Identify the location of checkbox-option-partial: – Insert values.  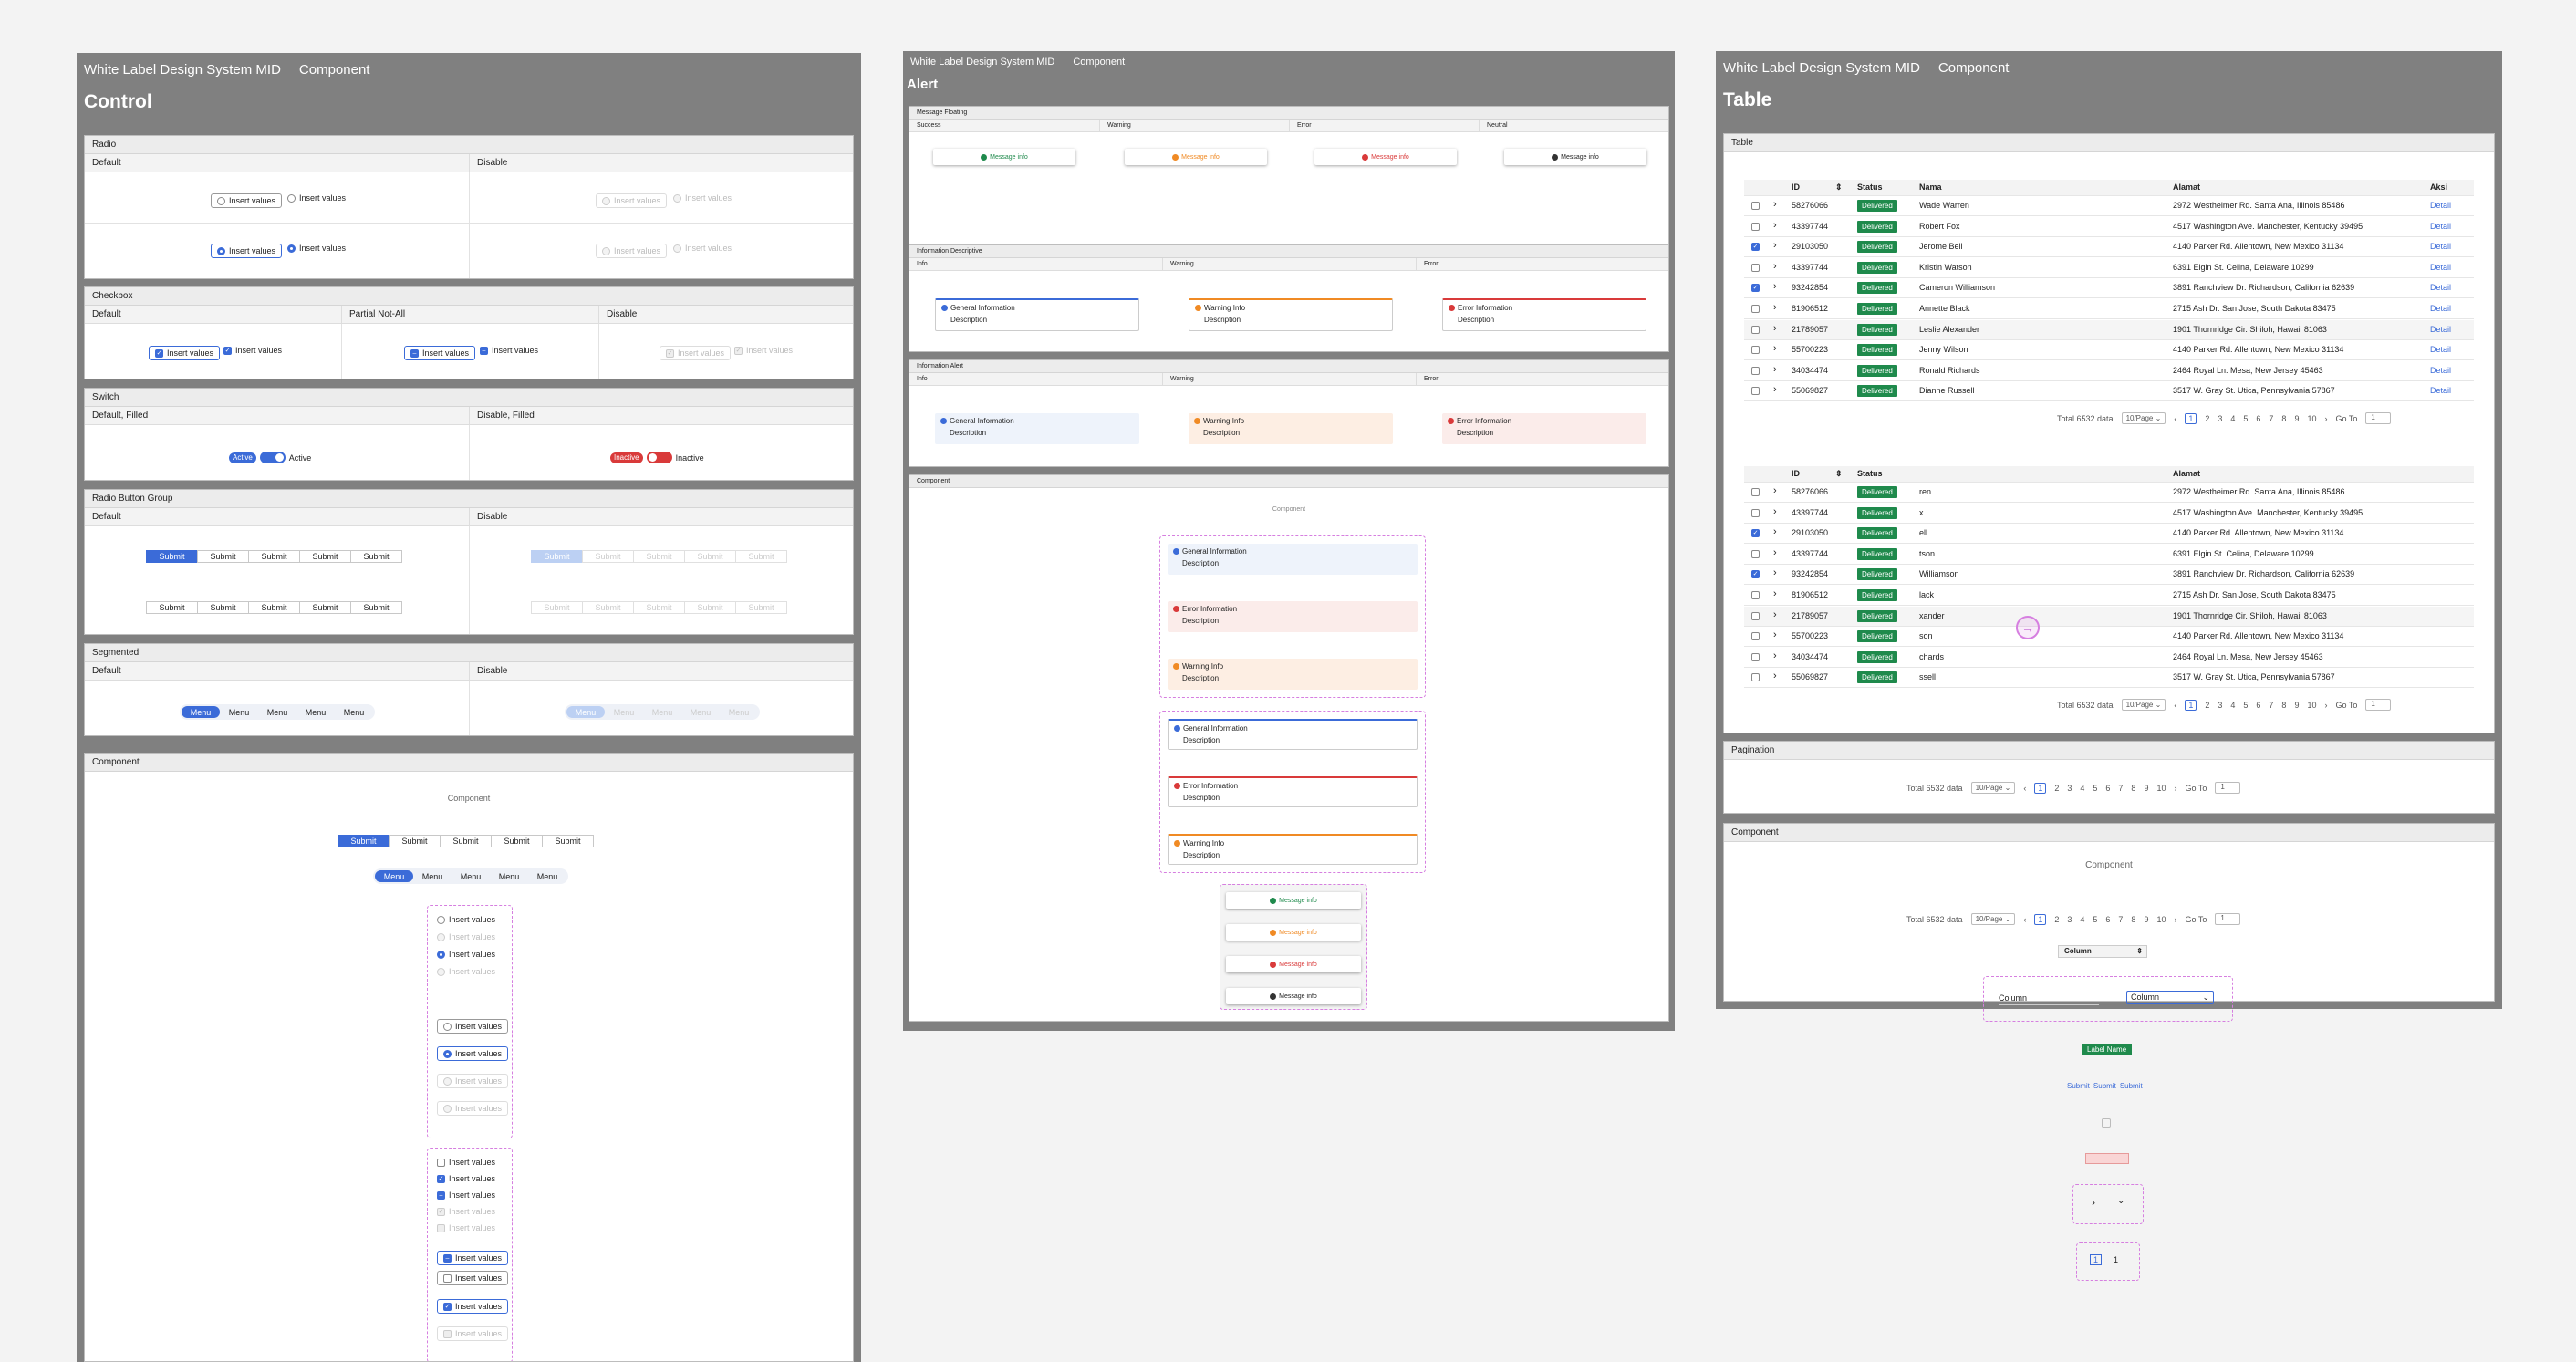
(466, 1195).